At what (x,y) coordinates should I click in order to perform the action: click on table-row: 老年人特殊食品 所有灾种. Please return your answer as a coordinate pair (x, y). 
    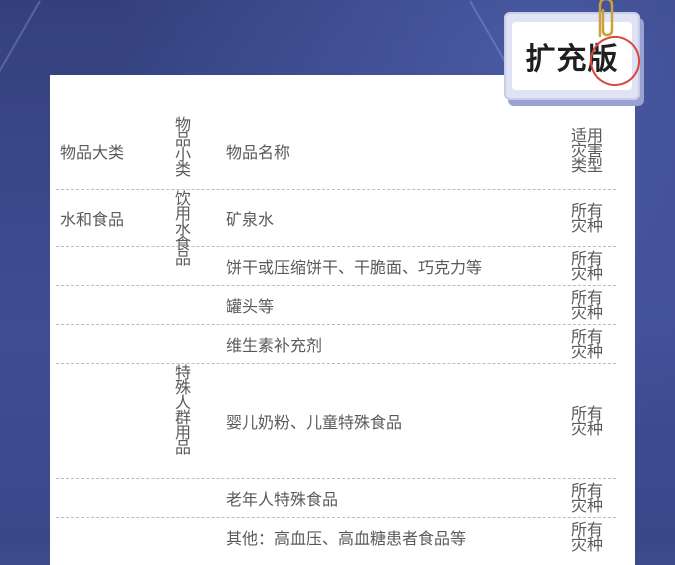
    Looking at the image, I should click on (336, 498).